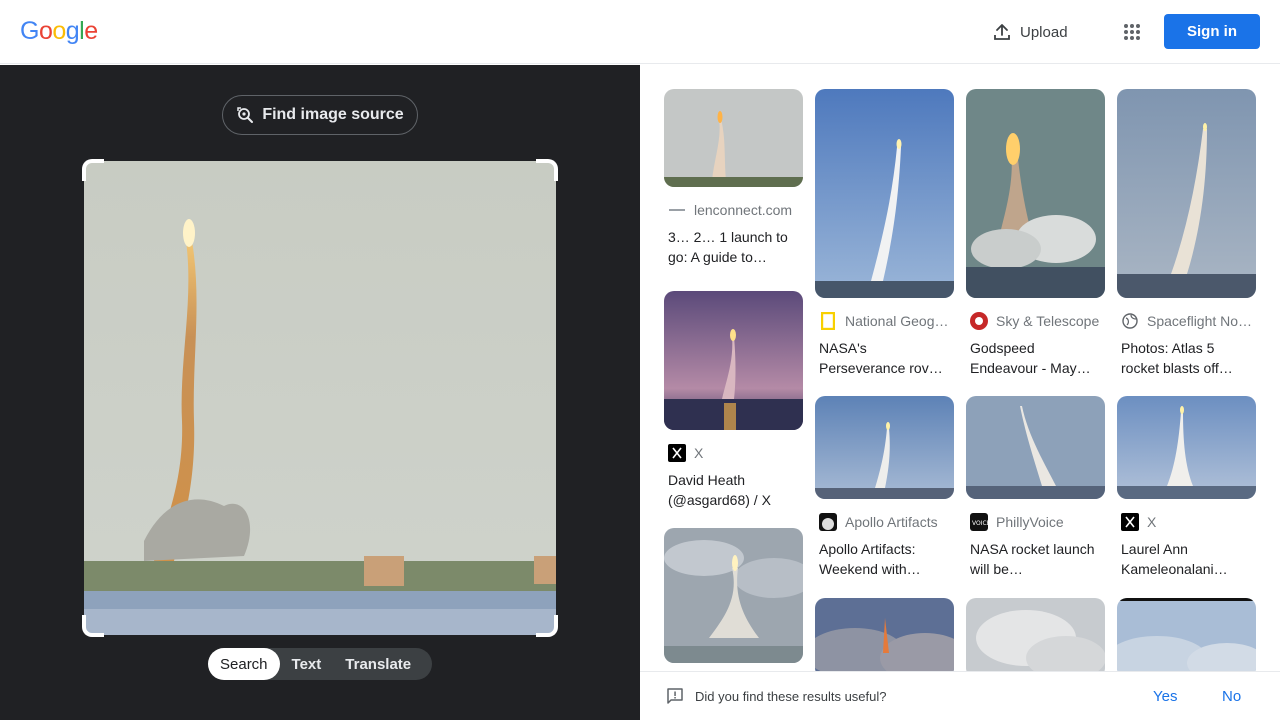 This screenshot has width=1280, height=720. I want to click on logo-letter: g, so click(72, 31).